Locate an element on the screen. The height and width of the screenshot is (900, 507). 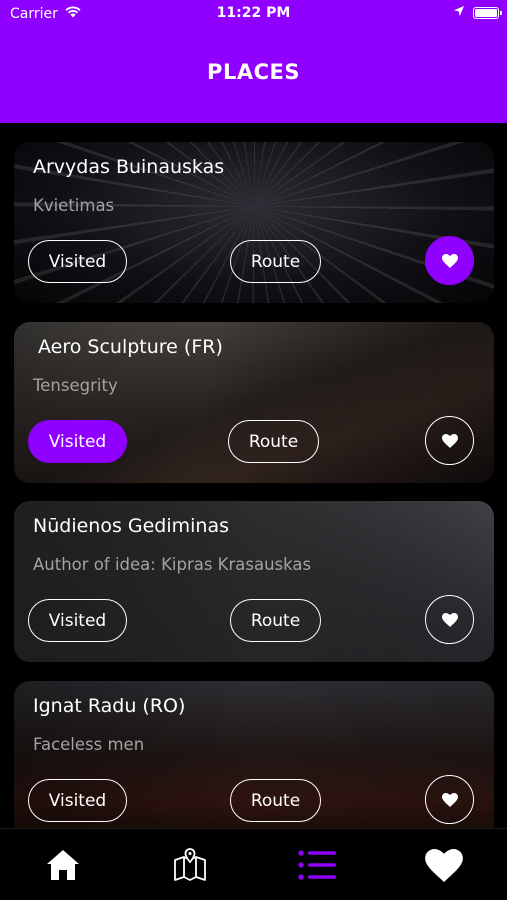
header: Carrier 11:22 PM PLACES is located at coordinates (253, 61).